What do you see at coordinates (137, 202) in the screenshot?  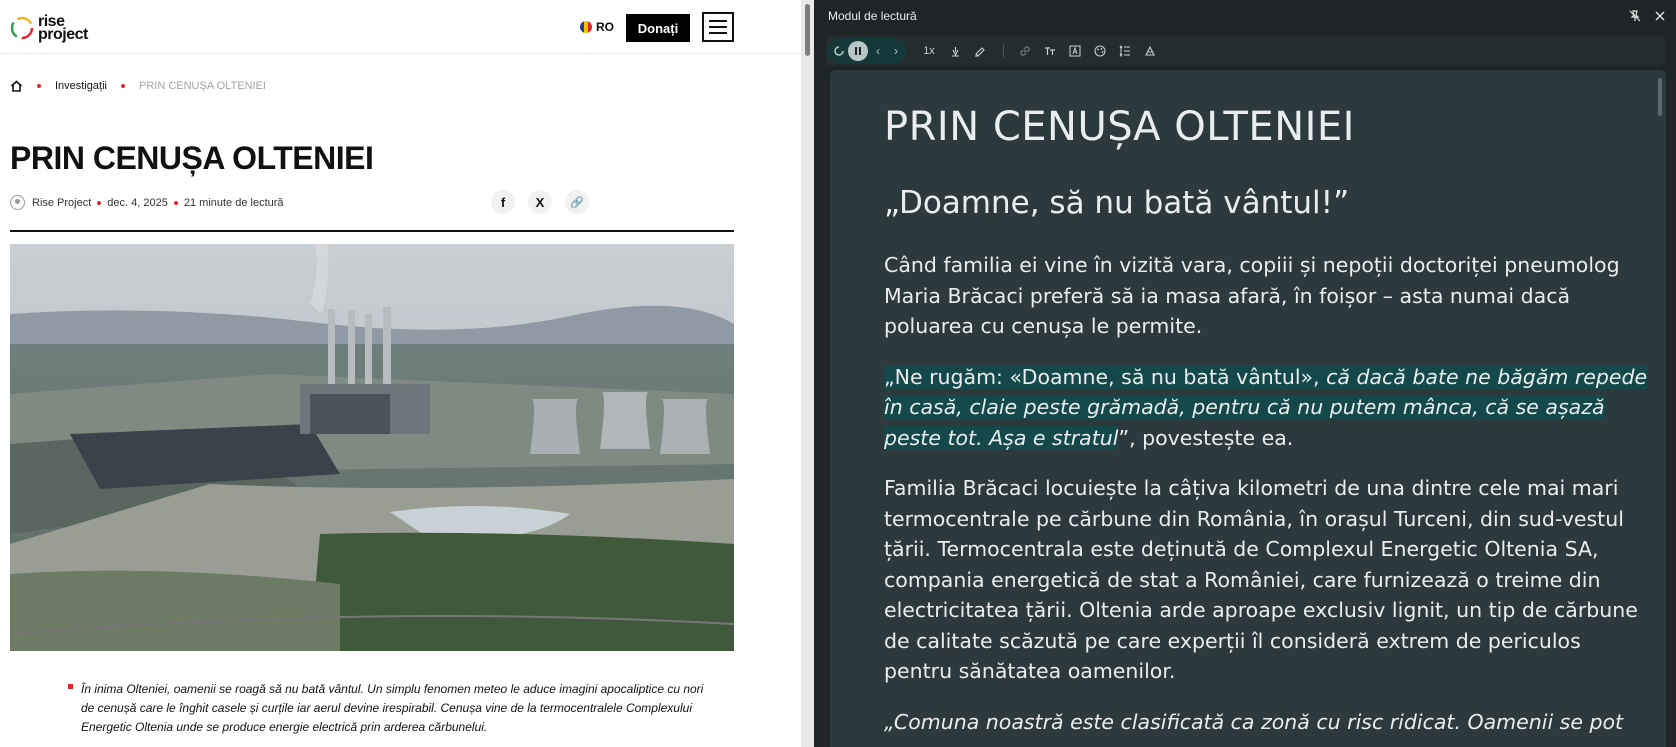 I see `publish-date: dec. 4, 2025` at bounding box center [137, 202].